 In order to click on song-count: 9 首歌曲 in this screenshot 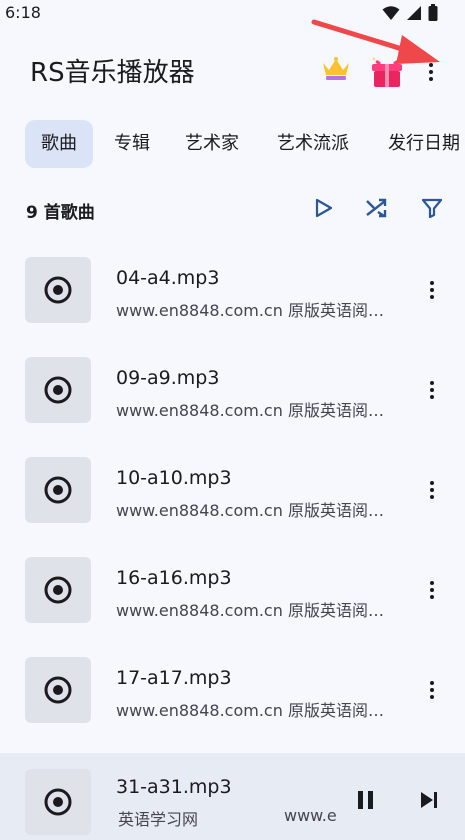, I will do `click(60, 213)`.